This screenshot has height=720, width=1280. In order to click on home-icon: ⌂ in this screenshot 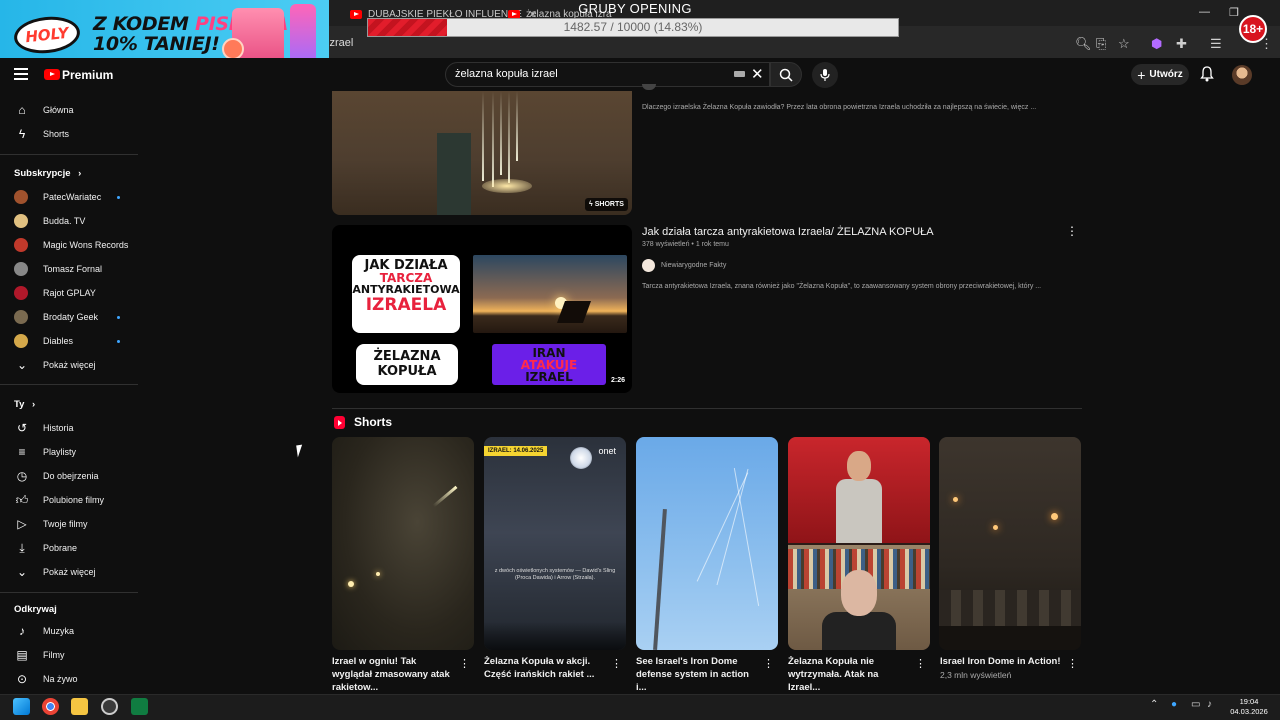, I will do `click(22, 110)`.